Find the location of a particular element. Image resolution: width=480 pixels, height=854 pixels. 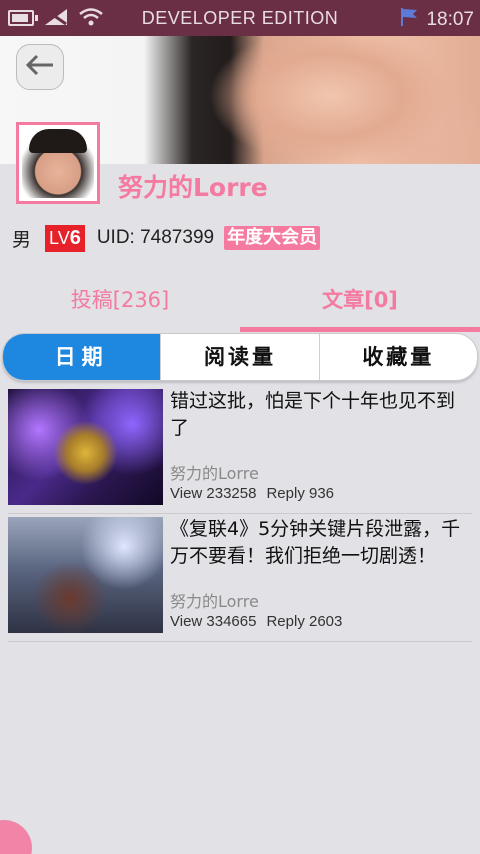

floating-action-button is located at coordinates (16, 837).